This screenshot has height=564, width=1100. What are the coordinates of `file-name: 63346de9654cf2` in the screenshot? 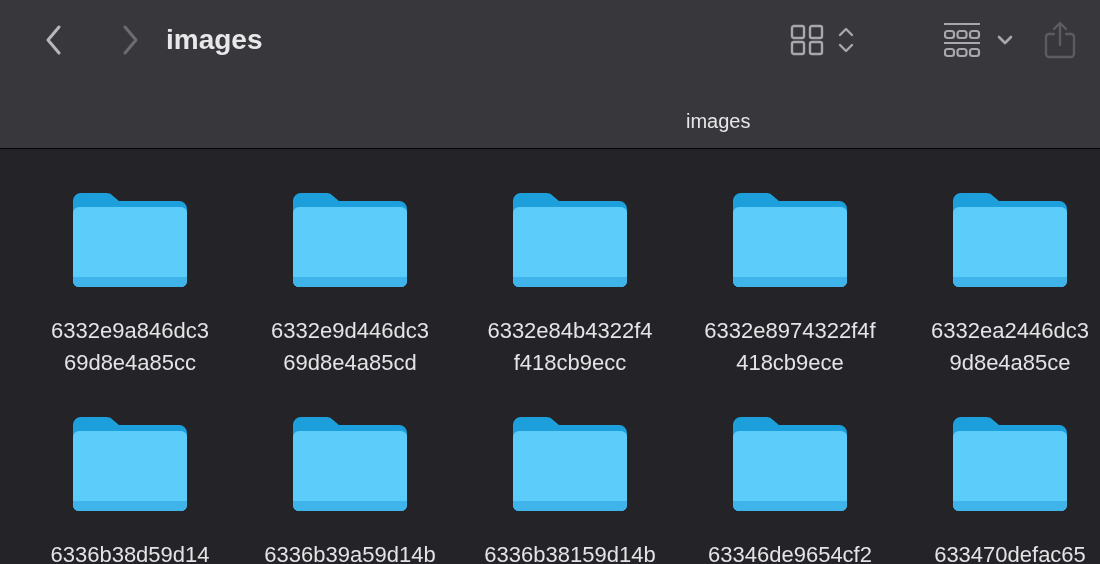 It's located at (790, 552).